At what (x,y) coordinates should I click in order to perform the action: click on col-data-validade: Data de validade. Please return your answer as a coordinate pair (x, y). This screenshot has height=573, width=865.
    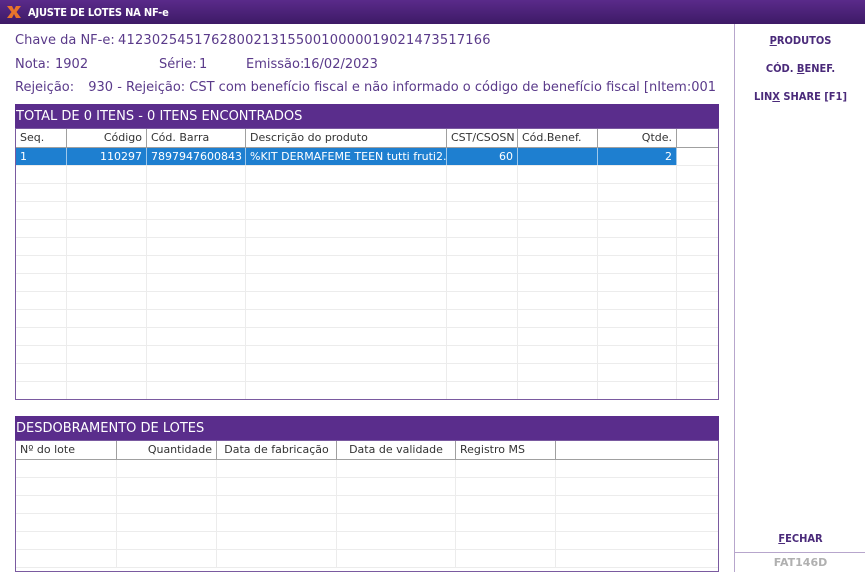
    Looking at the image, I should click on (396, 450).